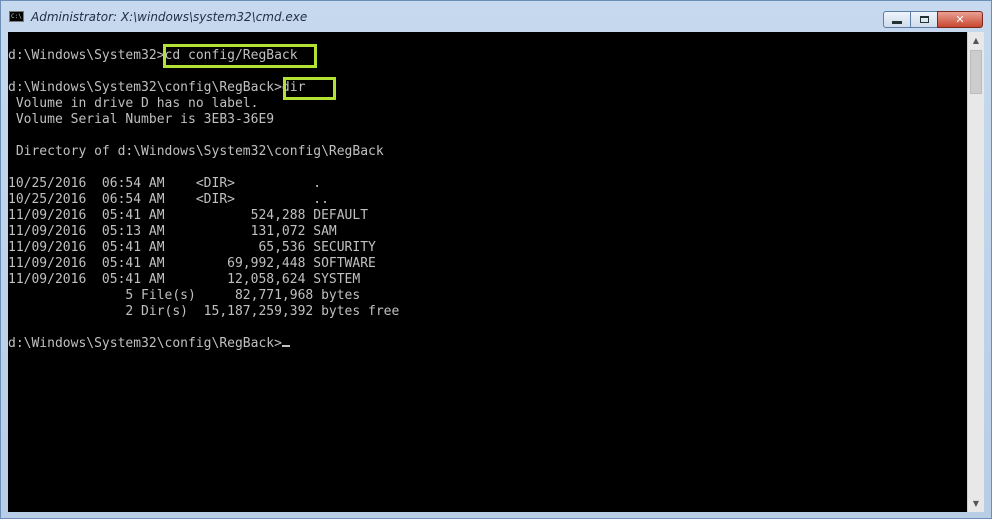 The height and width of the screenshot is (519, 992). I want to click on scroll-down-icon: ▼, so click(976, 503).